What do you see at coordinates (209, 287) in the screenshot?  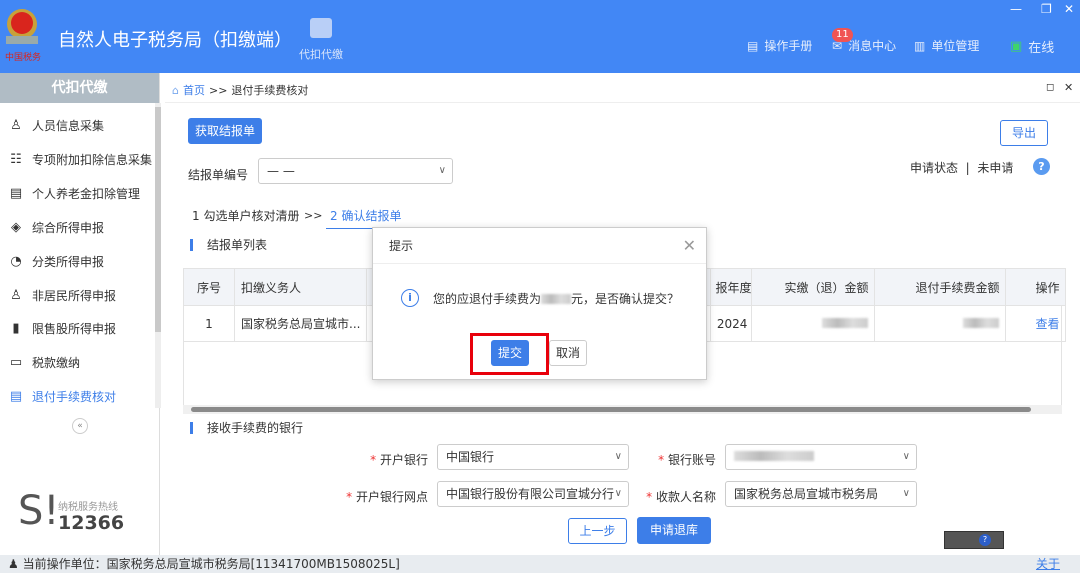 I see `col-no: 序号` at bounding box center [209, 287].